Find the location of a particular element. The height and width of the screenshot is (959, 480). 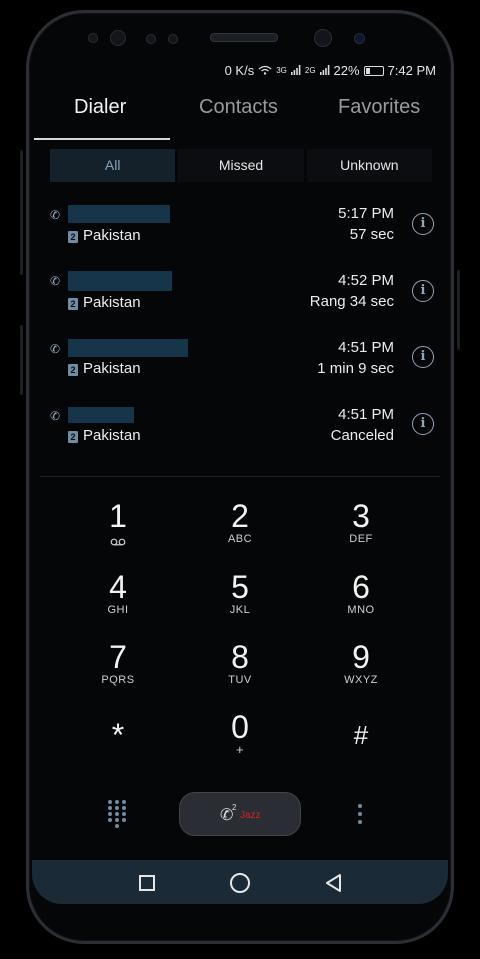

call-button: ✆ 2 Jazz is located at coordinates (240, 814).